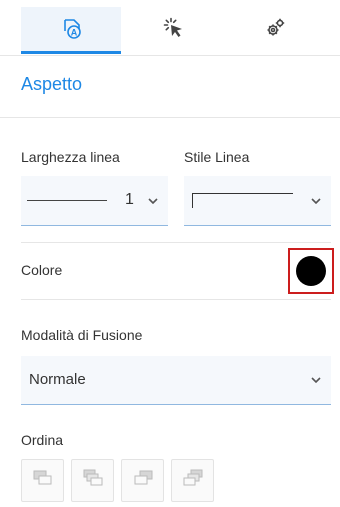  I want to click on tab-interaction, so click(174, 30).